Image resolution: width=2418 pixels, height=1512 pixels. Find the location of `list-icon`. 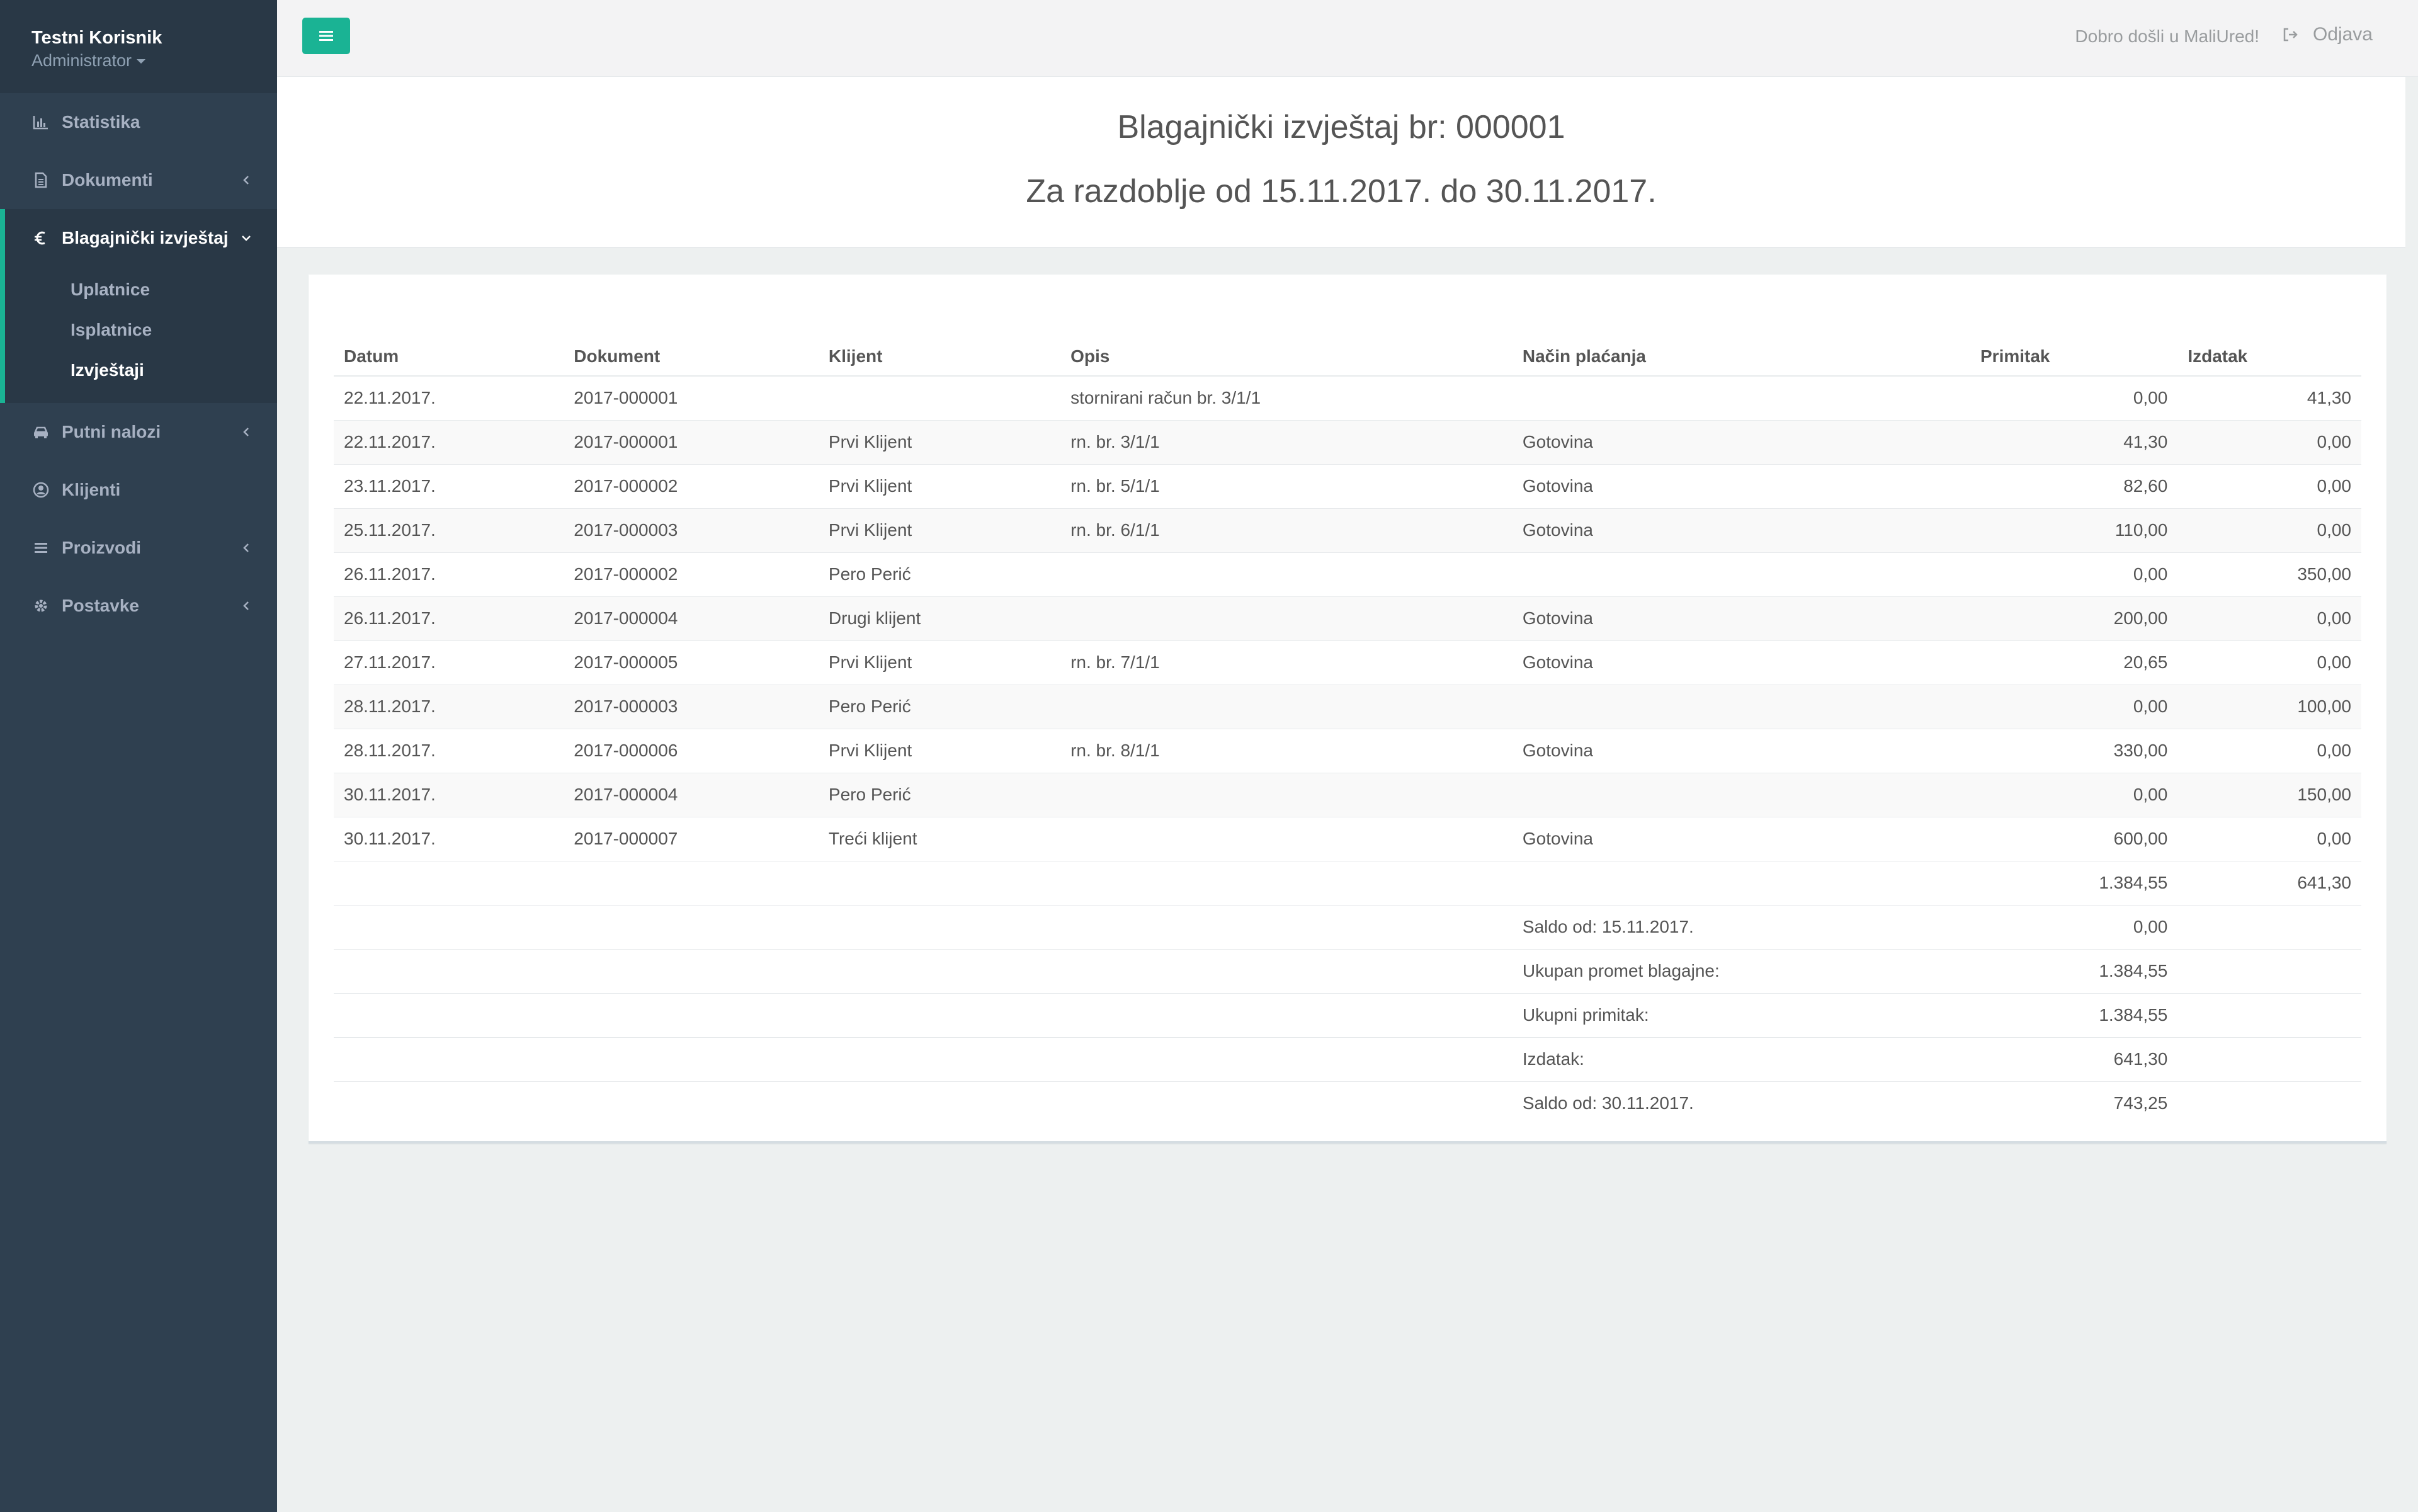

list-icon is located at coordinates (40, 548).